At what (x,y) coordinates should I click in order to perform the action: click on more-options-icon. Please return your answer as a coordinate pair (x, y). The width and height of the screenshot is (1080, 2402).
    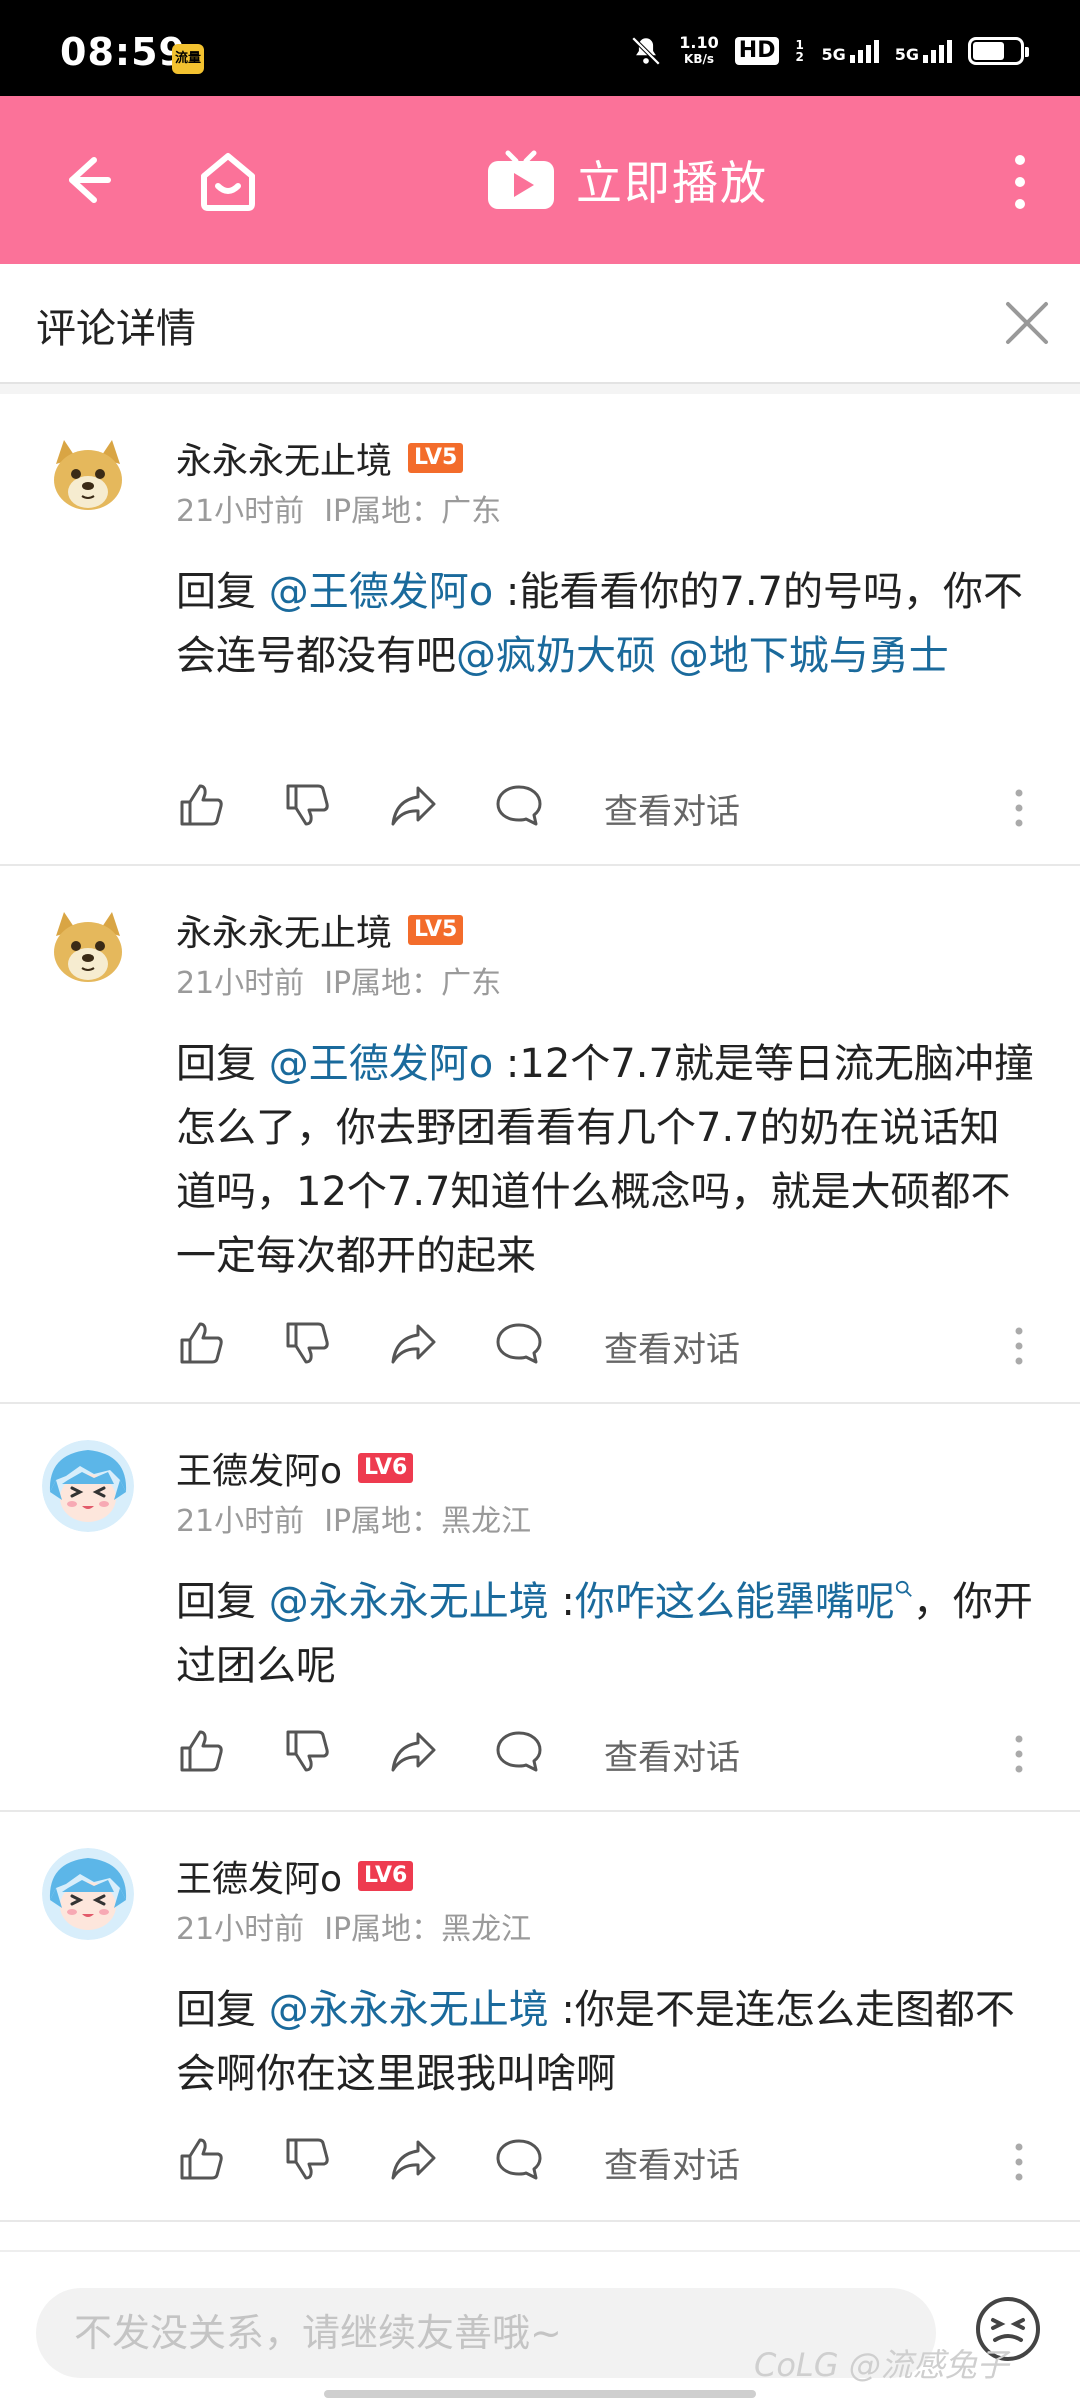
    Looking at the image, I should click on (1020, 182).